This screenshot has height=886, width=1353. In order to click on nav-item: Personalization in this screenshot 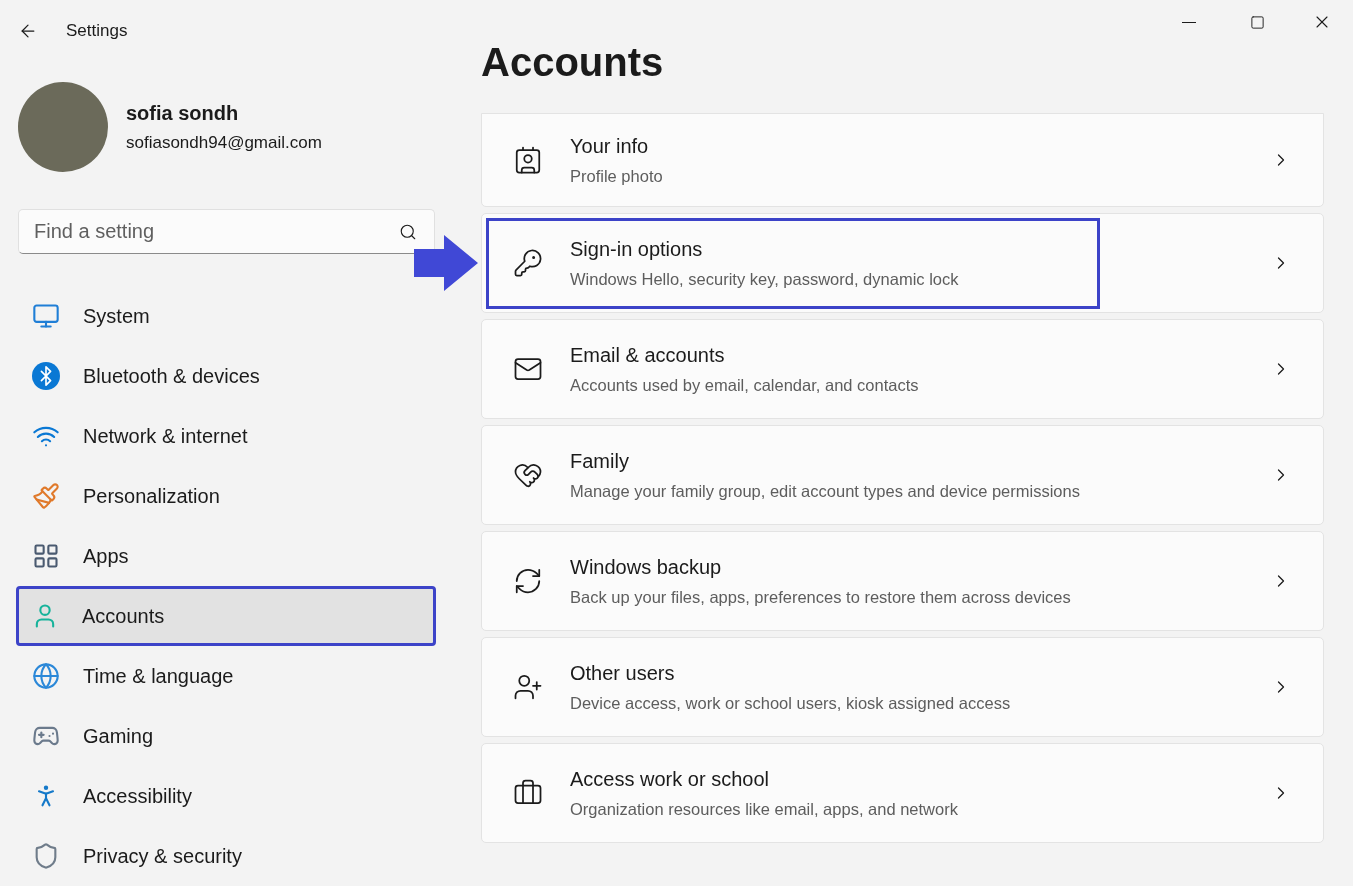, I will do `click(228, 496)`.